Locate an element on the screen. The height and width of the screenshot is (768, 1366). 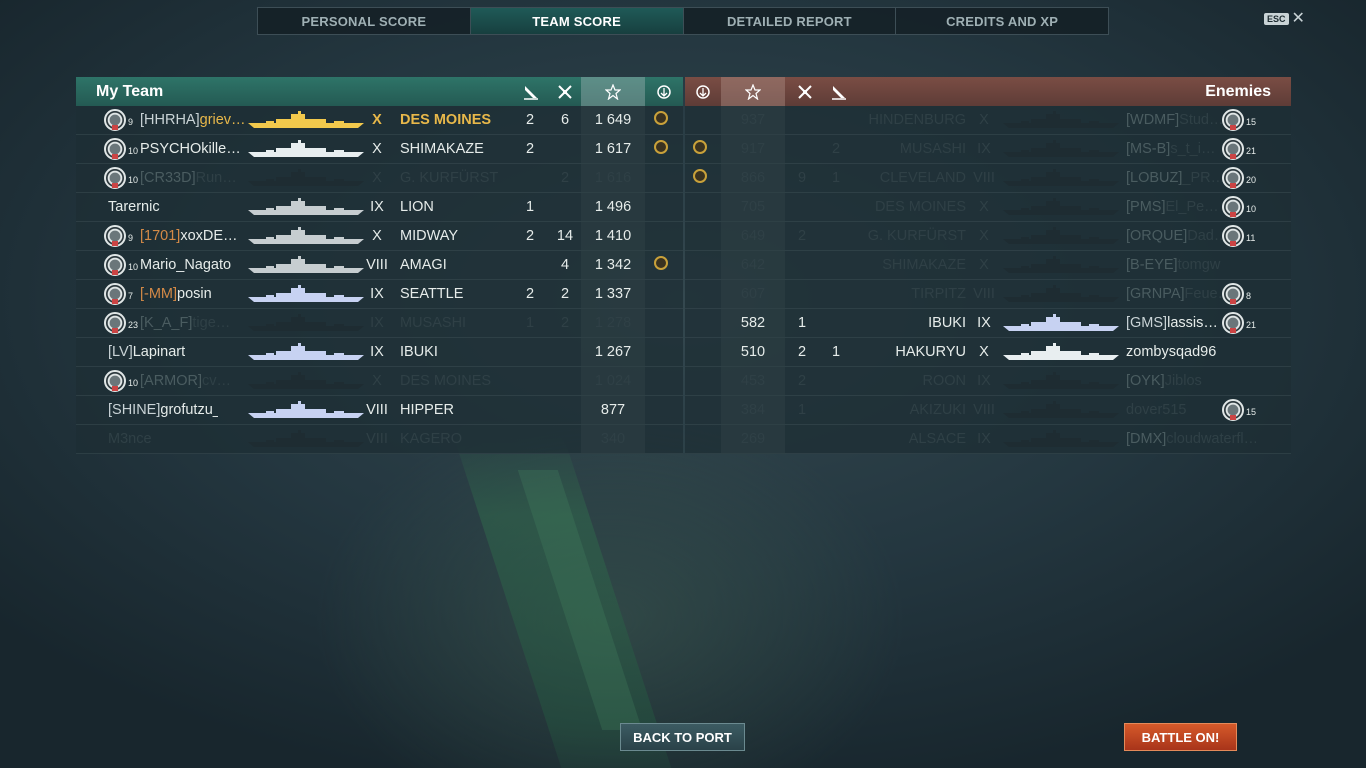
ship-name: G. KURFÜRST is located at coordinates (916, 236).